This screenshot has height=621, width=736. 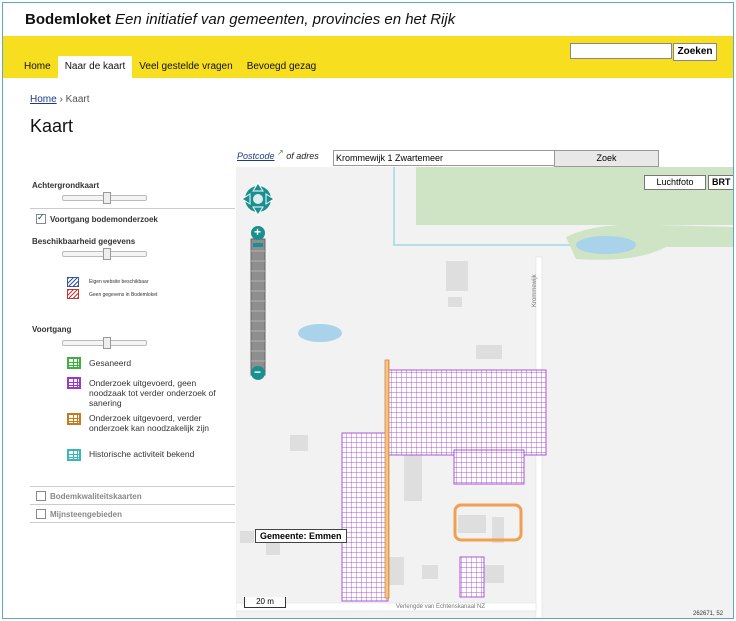 I want to click on breadcrumb-home: Home, so click(x=43, y=99).